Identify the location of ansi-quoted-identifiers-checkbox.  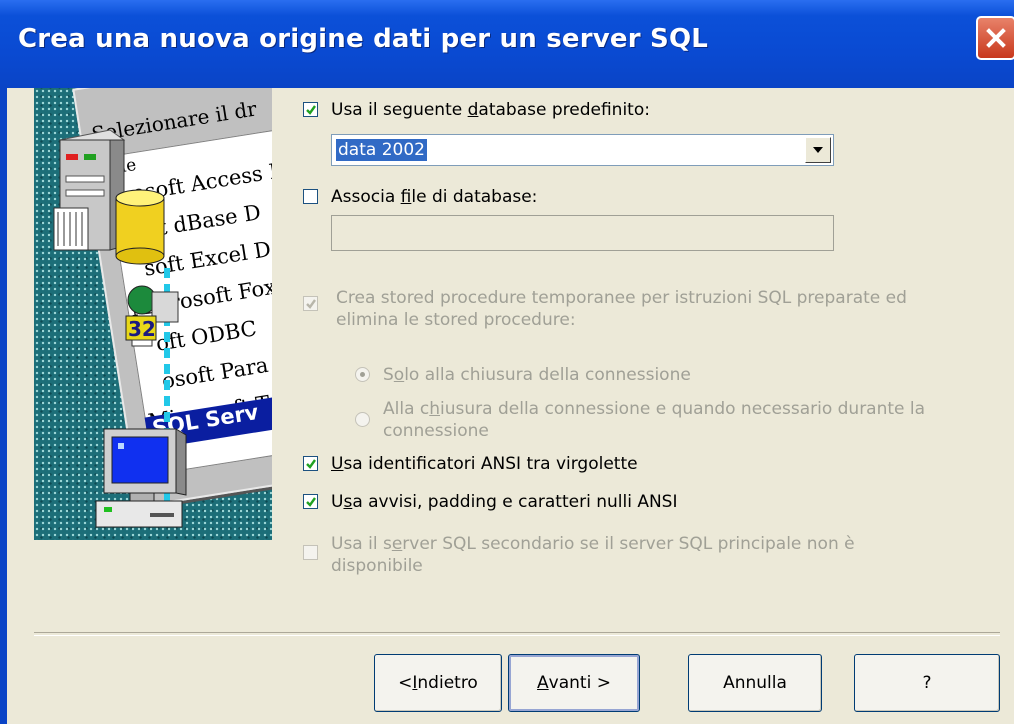
(310, 463).